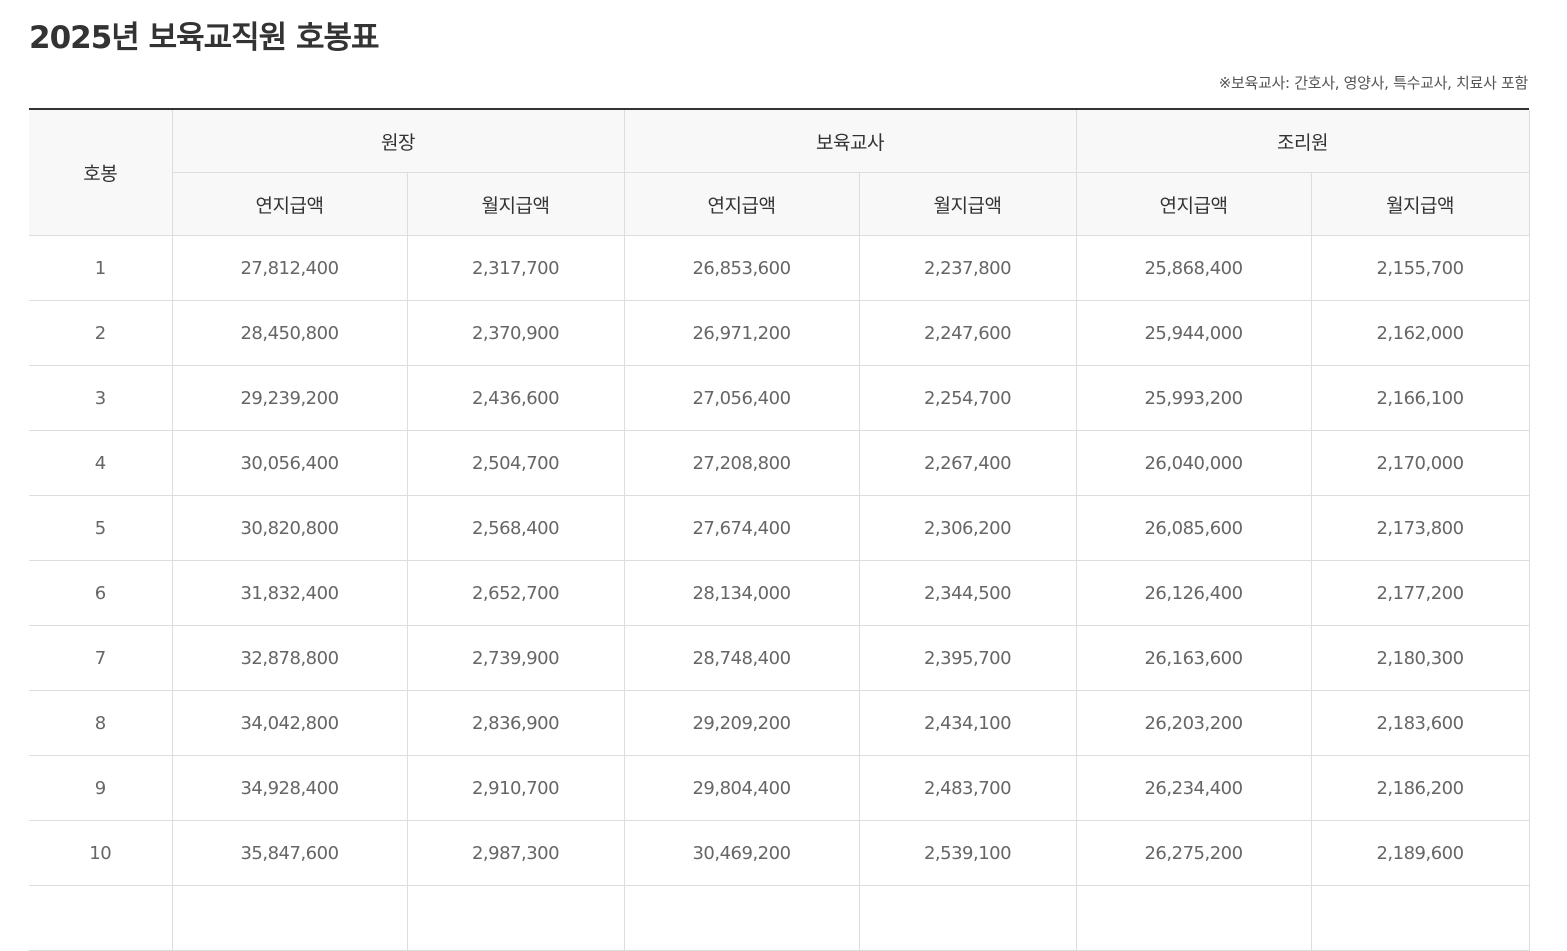 The width and height of the screenshot is (1567, 951). I want to click on table-note: ※보육교사: 간호사, 영양사, 특수교사, 치료사 포함, so click(1373, 83).